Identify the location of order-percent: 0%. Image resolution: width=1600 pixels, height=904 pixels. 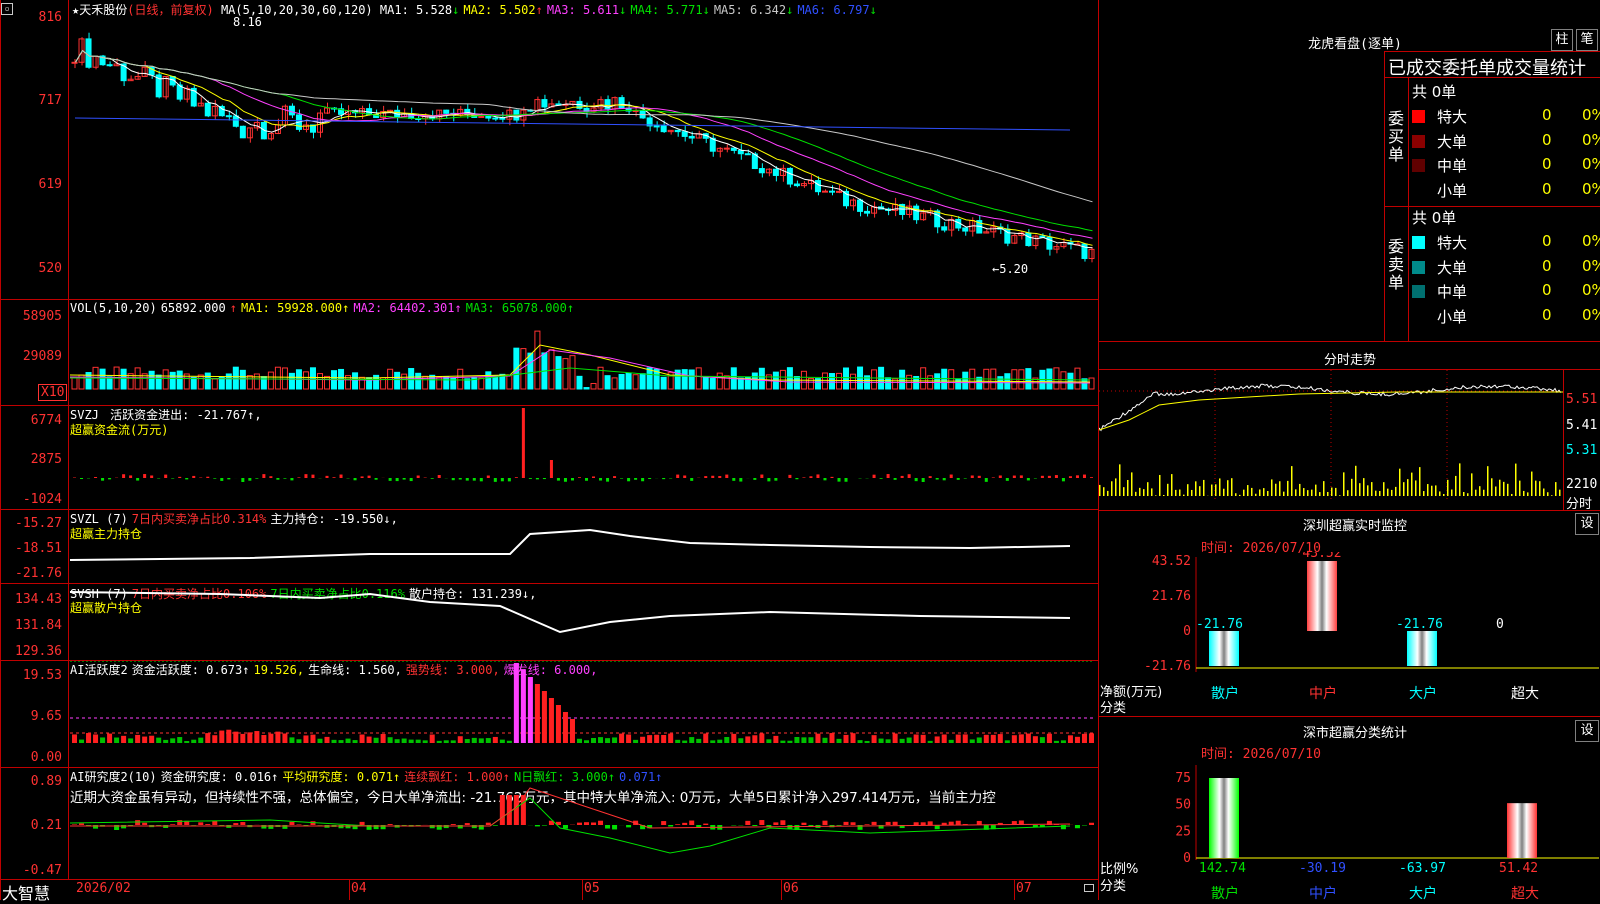
(1591, 189).